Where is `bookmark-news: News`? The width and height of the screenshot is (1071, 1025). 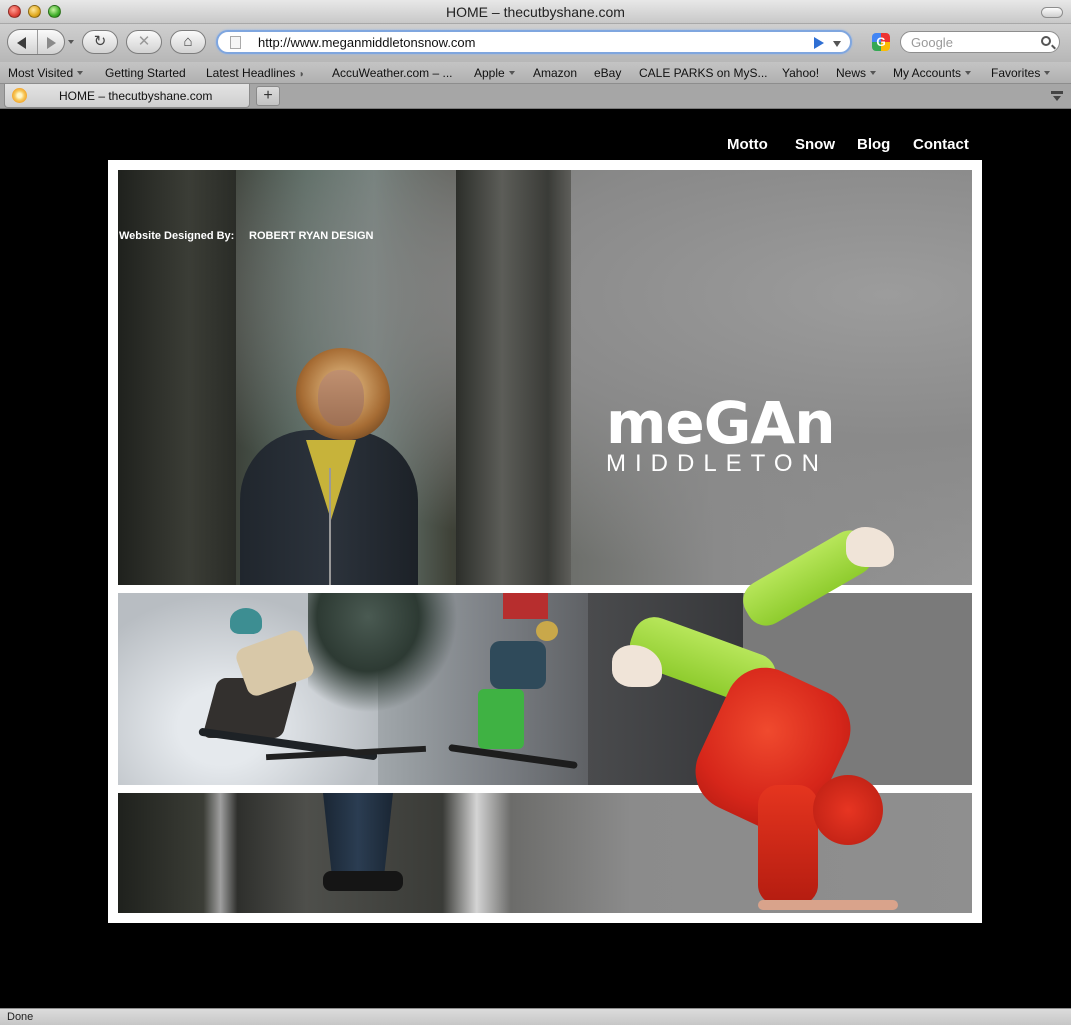 bookmark-news: News is located at coordinates (856, 73).